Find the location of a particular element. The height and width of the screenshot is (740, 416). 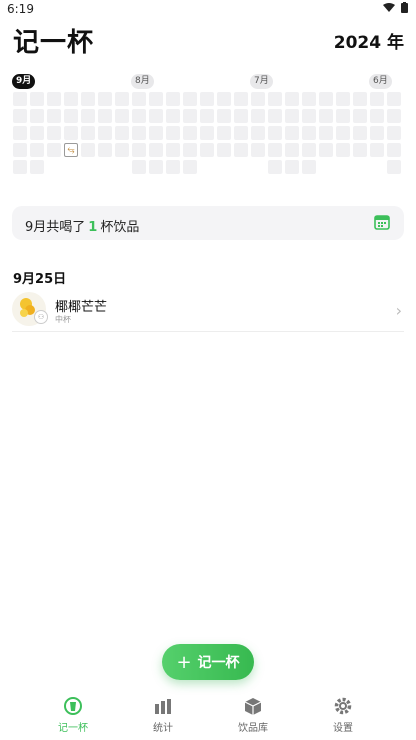

year-selector: 2024 年 is located at coordinates (369, 40).